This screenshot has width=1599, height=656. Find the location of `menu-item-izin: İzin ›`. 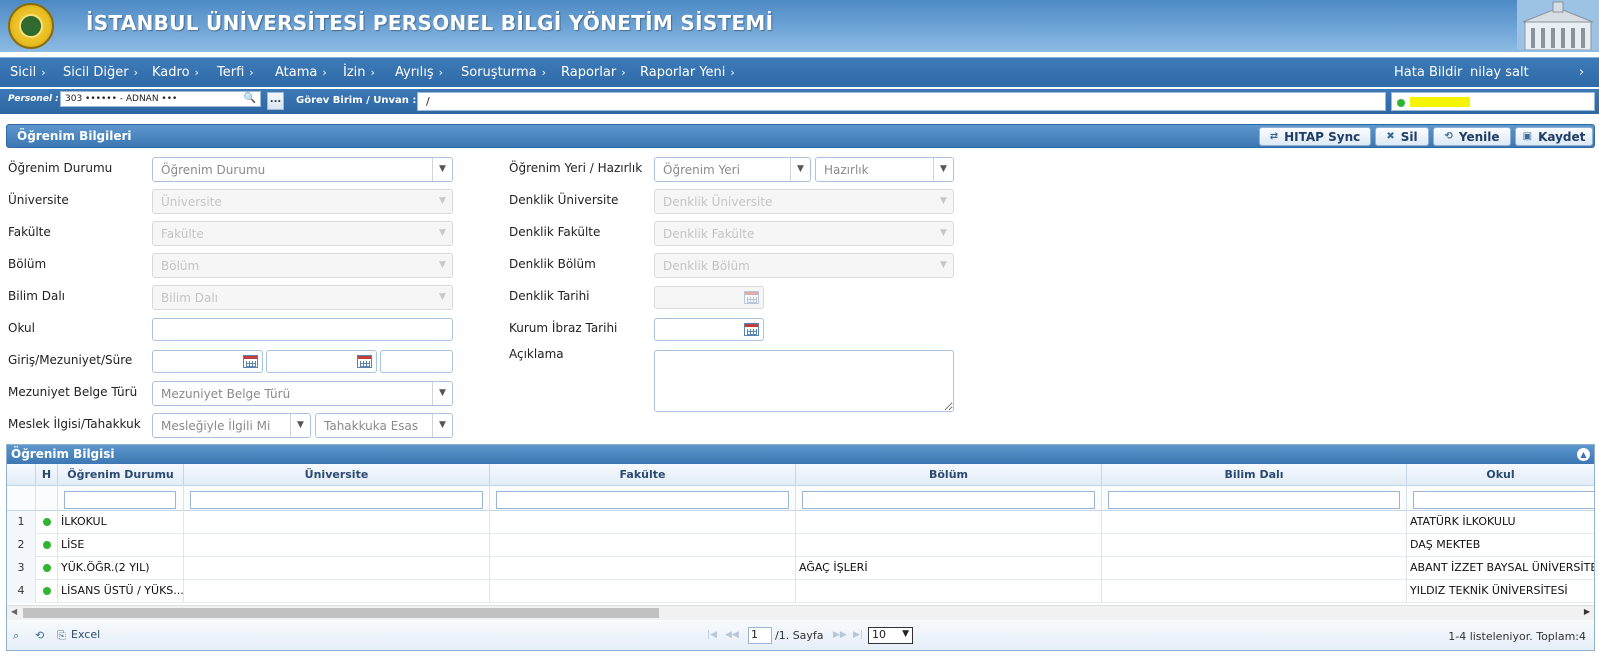

menu-item-izin: İzin › is located at coordinates (359, 72).